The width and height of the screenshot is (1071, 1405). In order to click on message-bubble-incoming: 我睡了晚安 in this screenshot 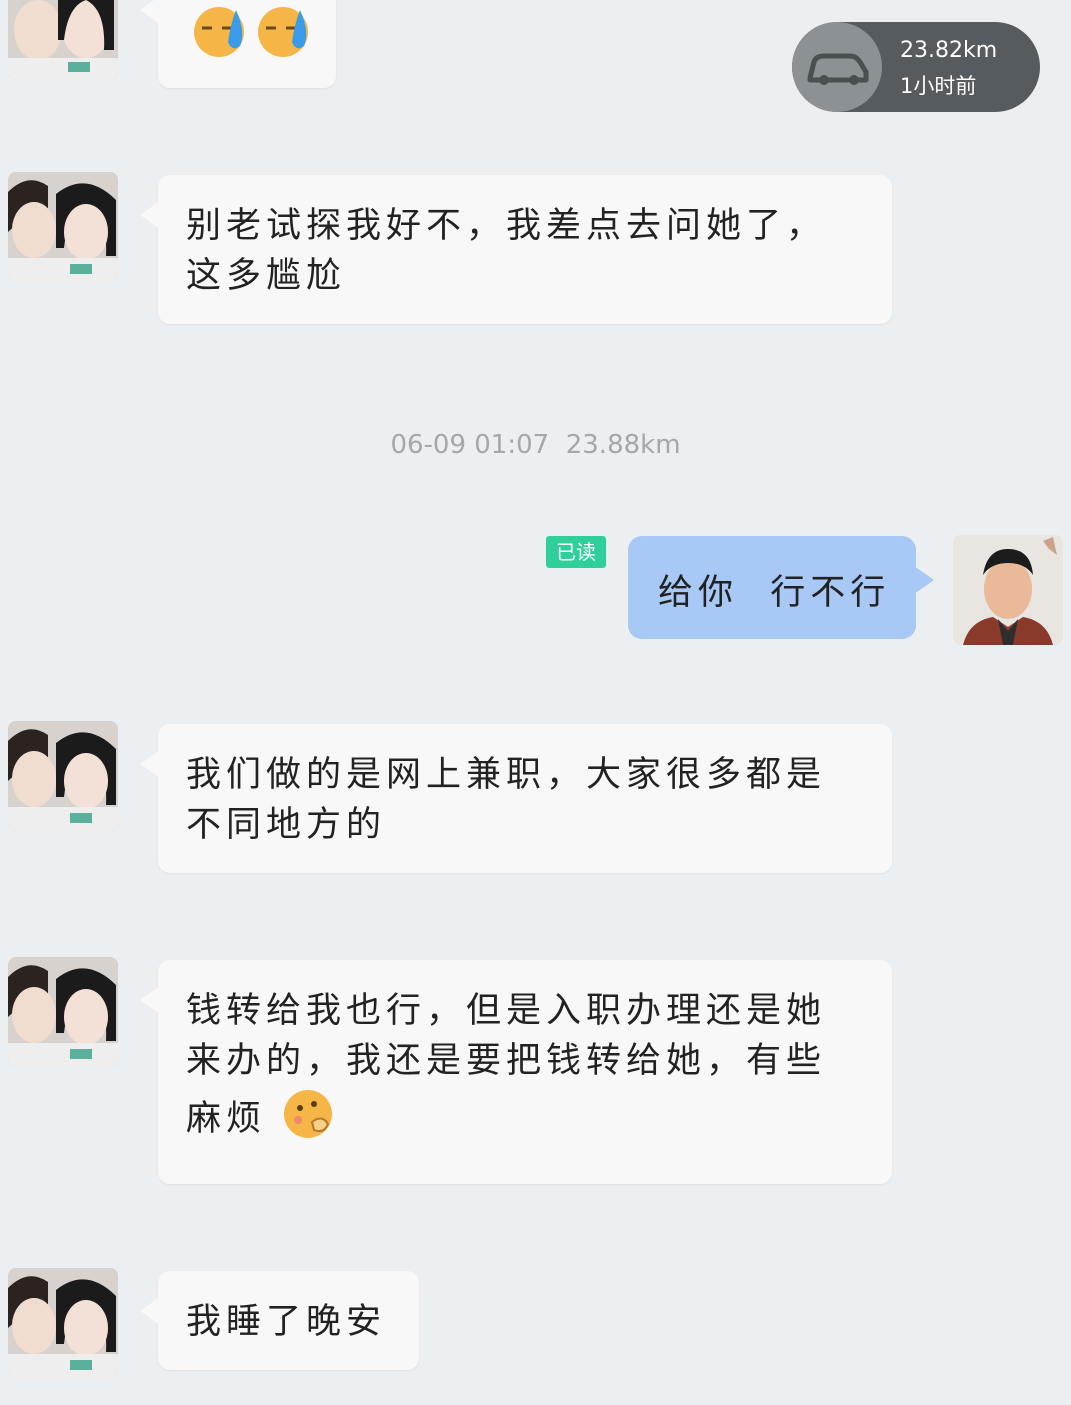, I will do `click(279, 1320)`.